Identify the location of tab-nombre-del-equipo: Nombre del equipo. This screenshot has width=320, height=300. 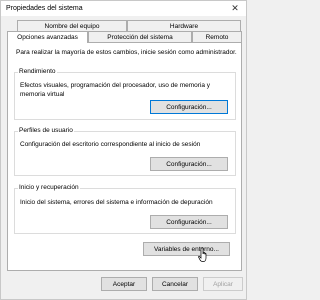
(72, 25).